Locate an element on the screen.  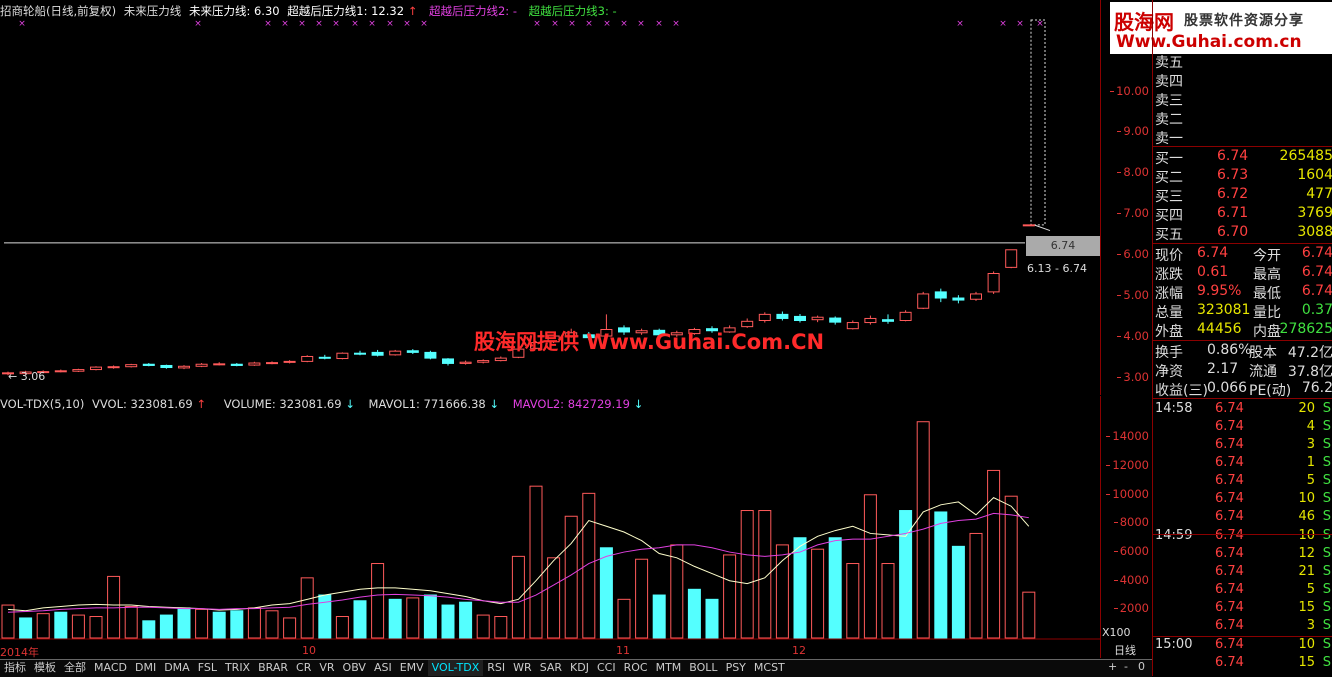
watermark-text: 股海网提供 Www.Guhai.Com.CN is located at coordinates (649, 342).